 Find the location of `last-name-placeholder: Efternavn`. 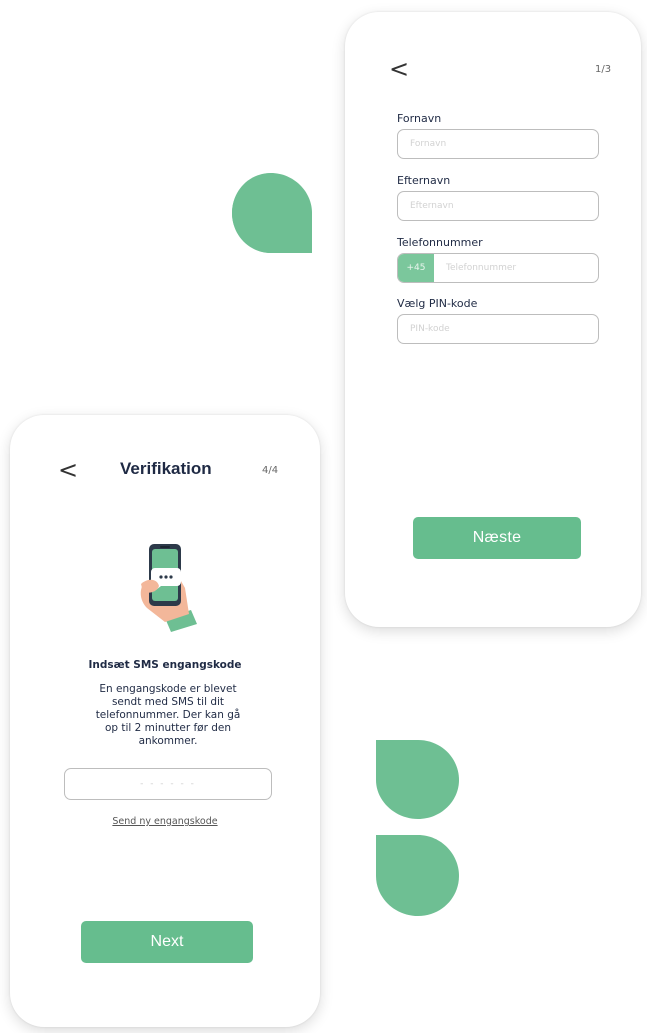

last-name-placeholder: Efternavn is located at coordinates (432, 206).